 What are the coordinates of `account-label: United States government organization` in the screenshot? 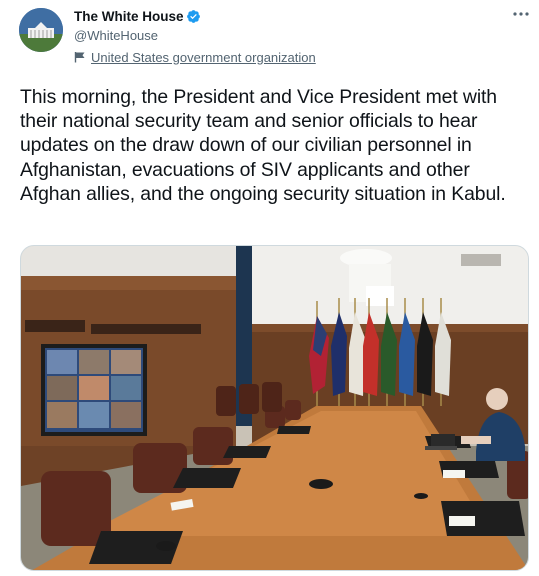 It's located at (195, 57).